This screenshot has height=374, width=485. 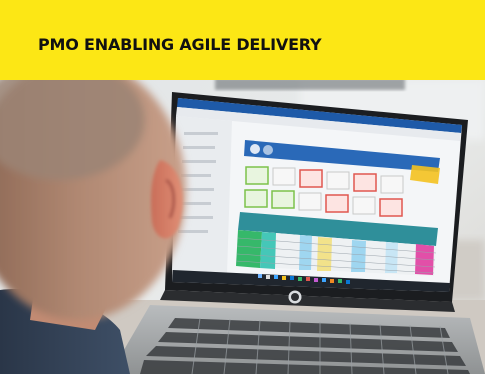 What do you see at coordinates (276, 277) in the screenshot?
I see `browser-icon` at bounding box center [276, 277].